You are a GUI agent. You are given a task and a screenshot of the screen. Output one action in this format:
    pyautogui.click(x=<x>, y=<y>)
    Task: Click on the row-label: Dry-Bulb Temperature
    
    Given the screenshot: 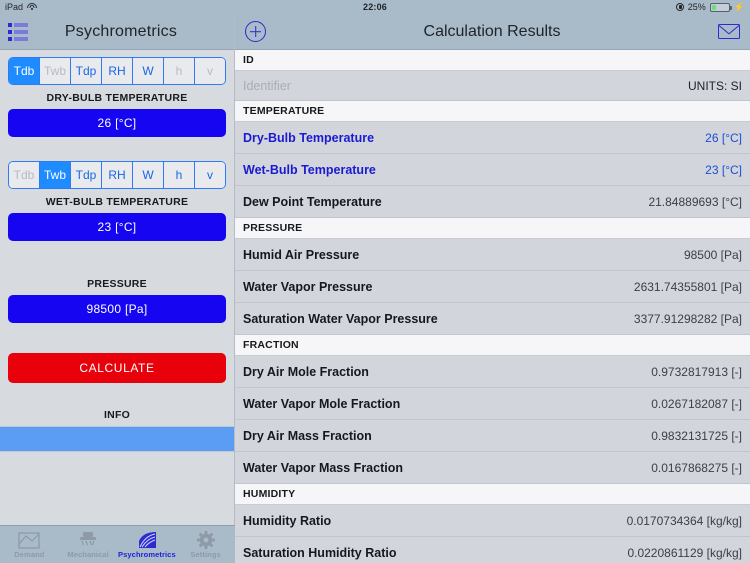 What is the action you would take?
    pyautogui.click(x=309, y=137)
    